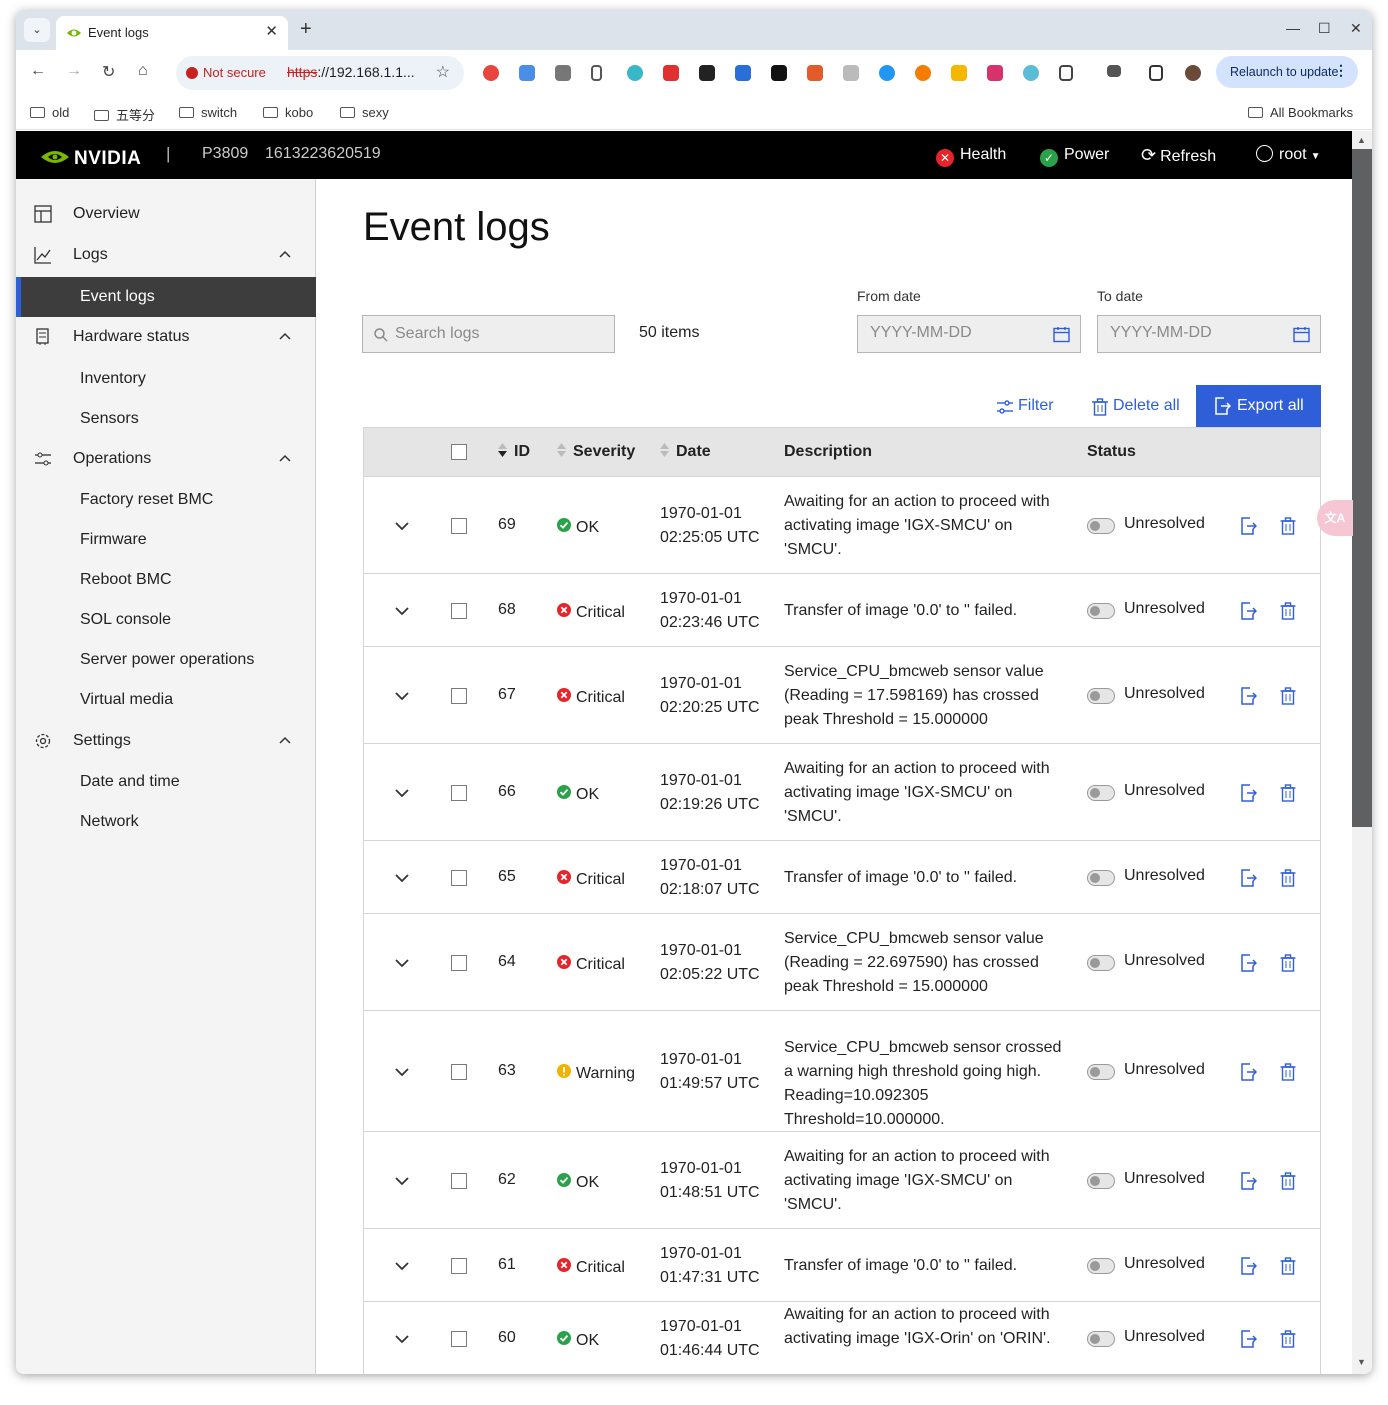 This screenshot has height=1405, width=1388. What do you see at coordinates (166, 419) in the screenshot?
I see `sidebar-item-sensors: Sensors` at bounding box center [166, 419].